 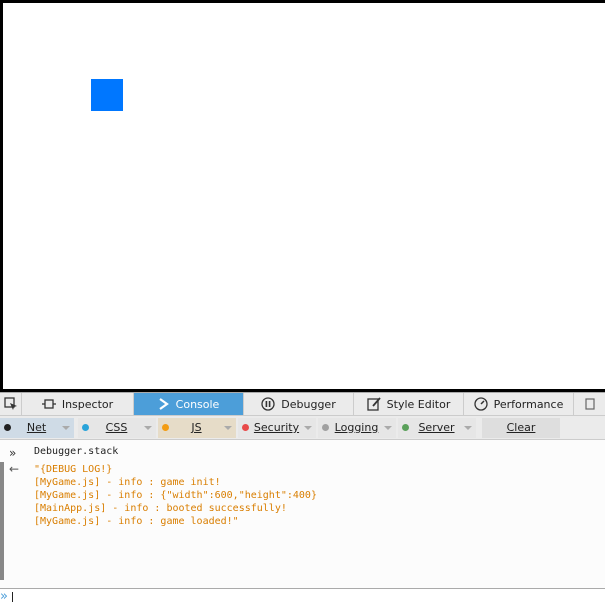 What do you see at coordinates (165, 427) in the screenshot?
I see `js-dot-icon` at bounding box center [165, 427].